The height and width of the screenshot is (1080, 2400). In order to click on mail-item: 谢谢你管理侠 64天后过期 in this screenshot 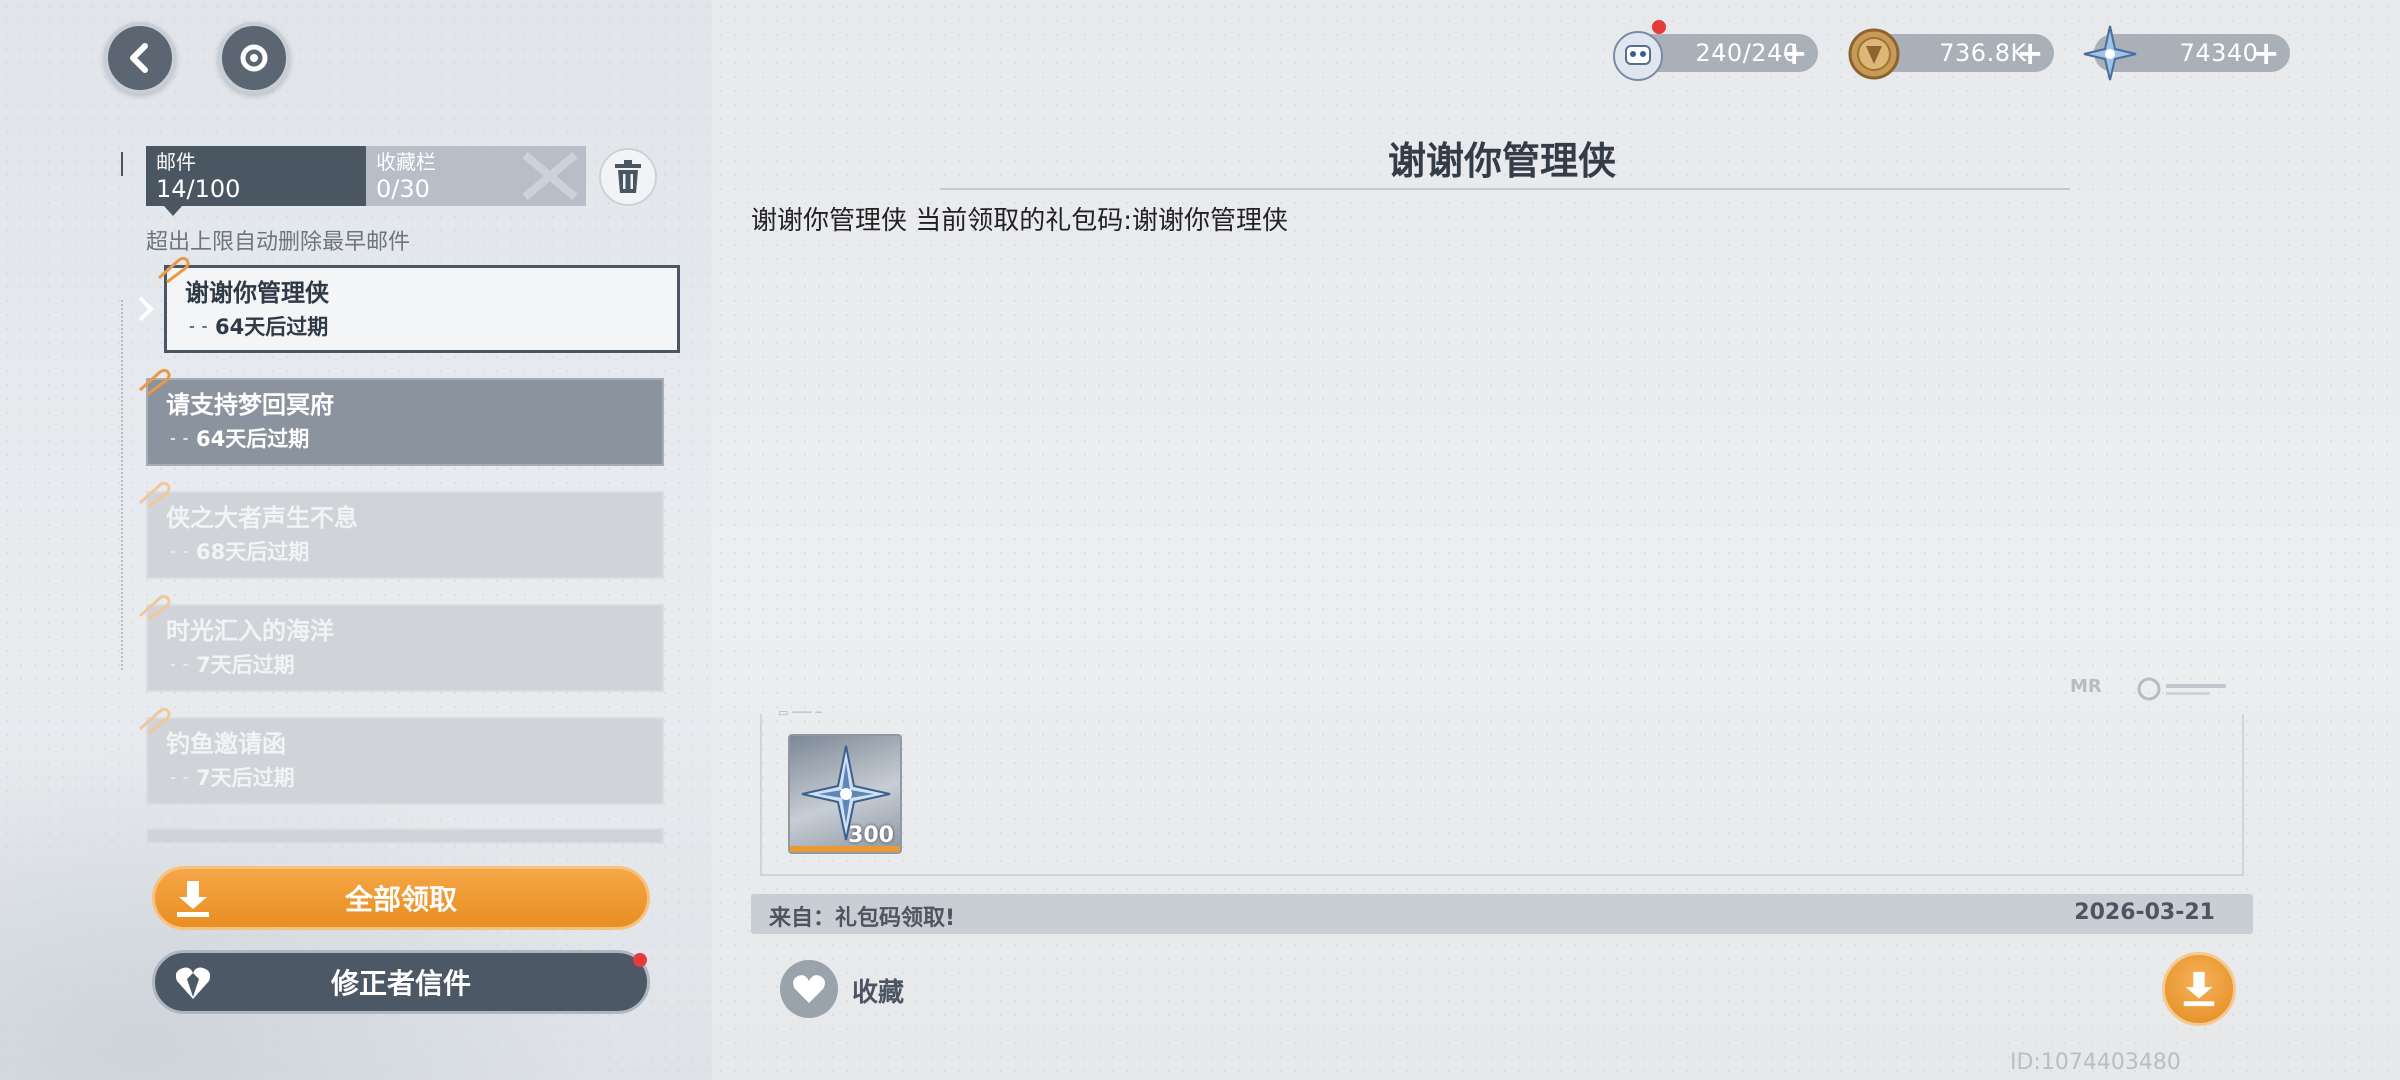, I will do `click(418, 304)`.